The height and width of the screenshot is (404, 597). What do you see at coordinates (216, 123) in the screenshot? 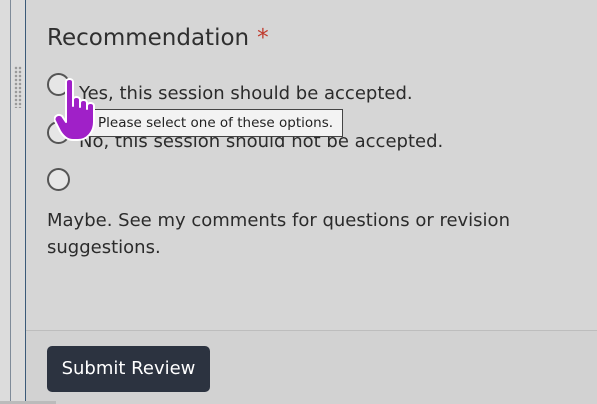
I see `validation-tooltip: Please select one of these options.` at bounding box center [216, 123].